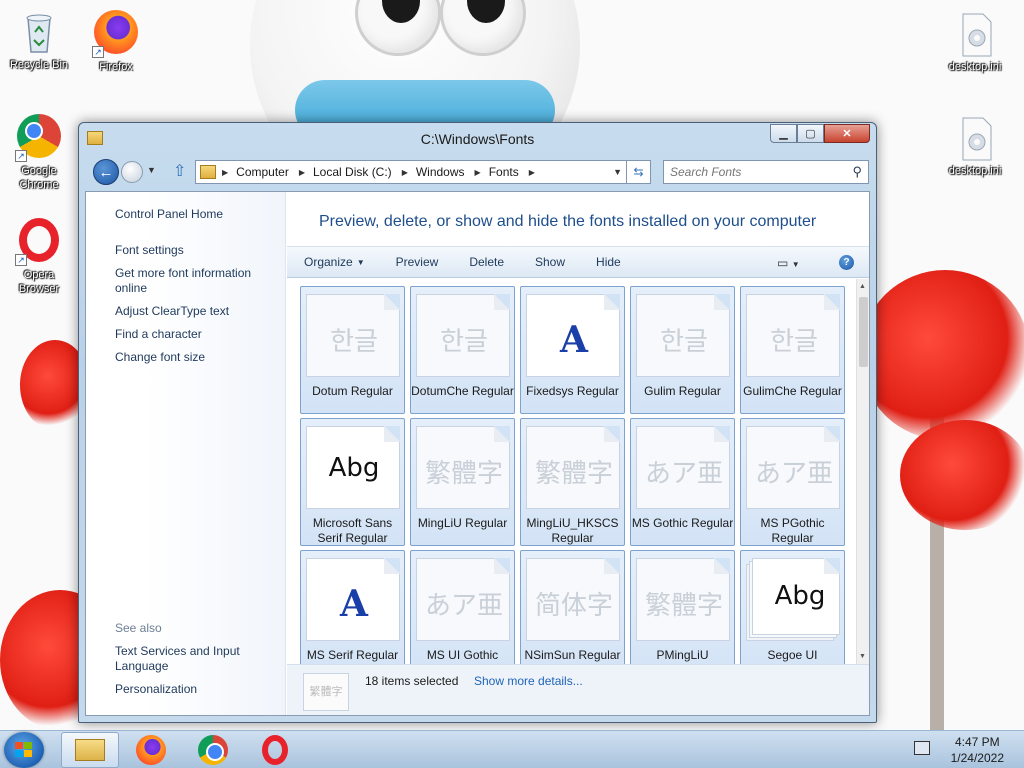 This screenshot has width=1024, height=768. What do you see at coordinates (572, 607) in the screenshot?
I see `font-tile: 简体字 NSimSun Regular` at bounding box center [572, 607].